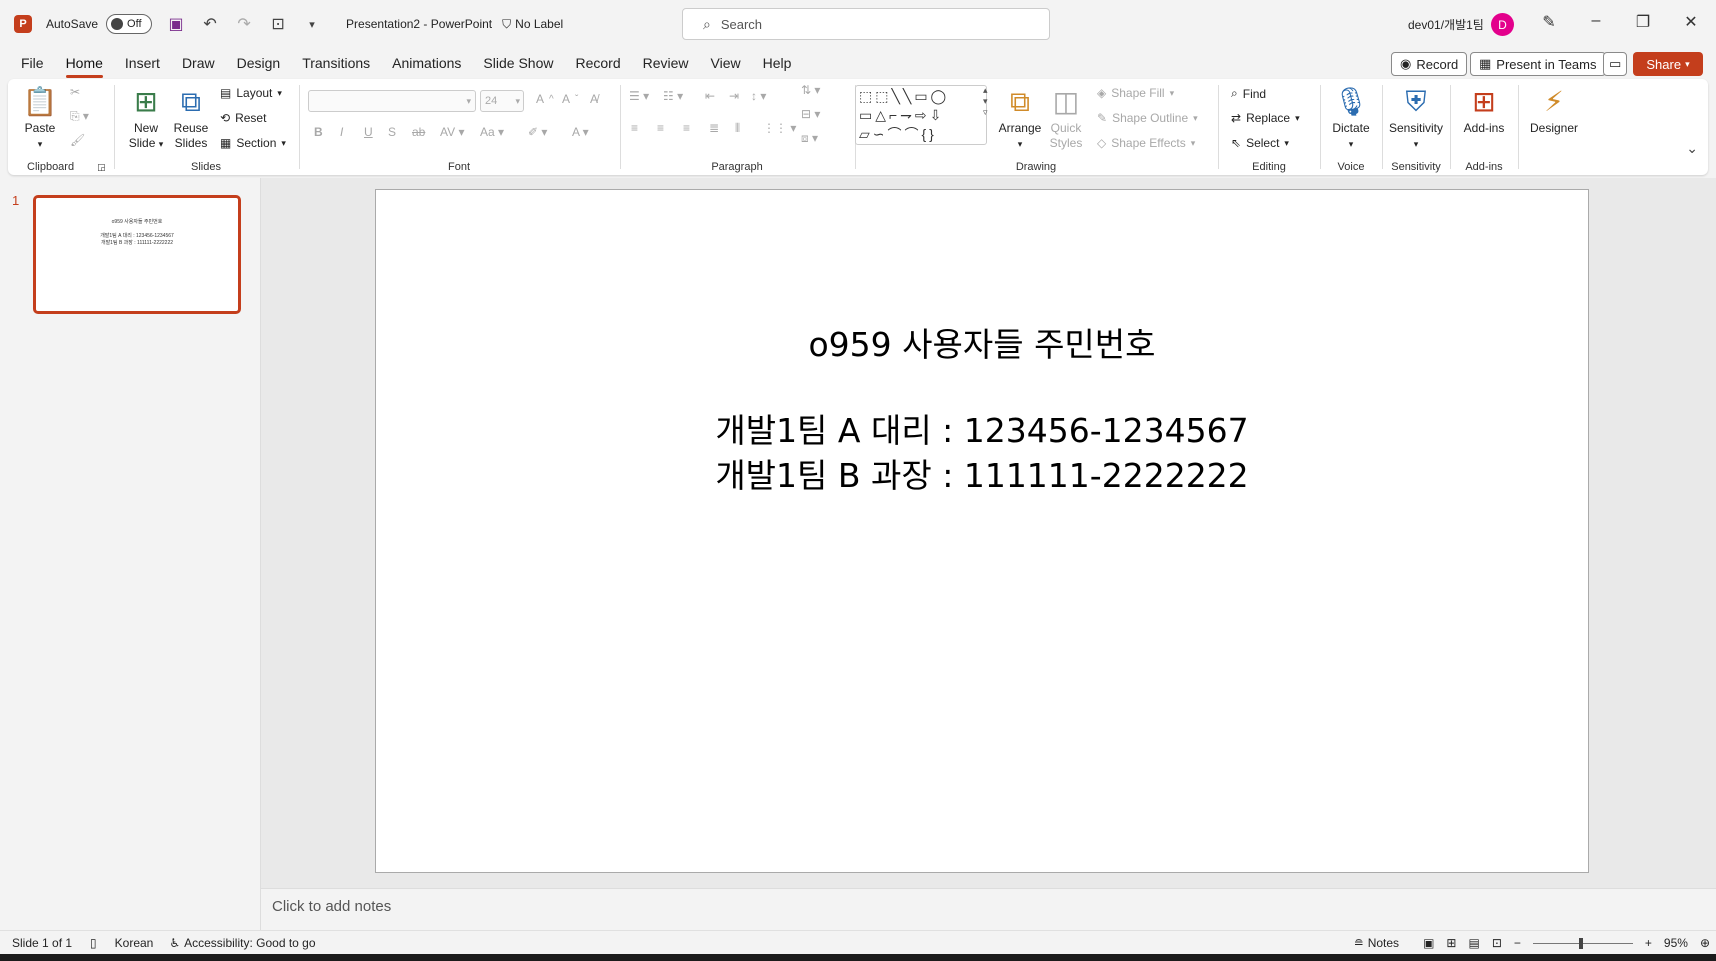  What do you see at coordinates (1265, 118) in the screenshot?
I see `replace-button: ⇄ Replace ▾` at bounding box center [1265, 118].